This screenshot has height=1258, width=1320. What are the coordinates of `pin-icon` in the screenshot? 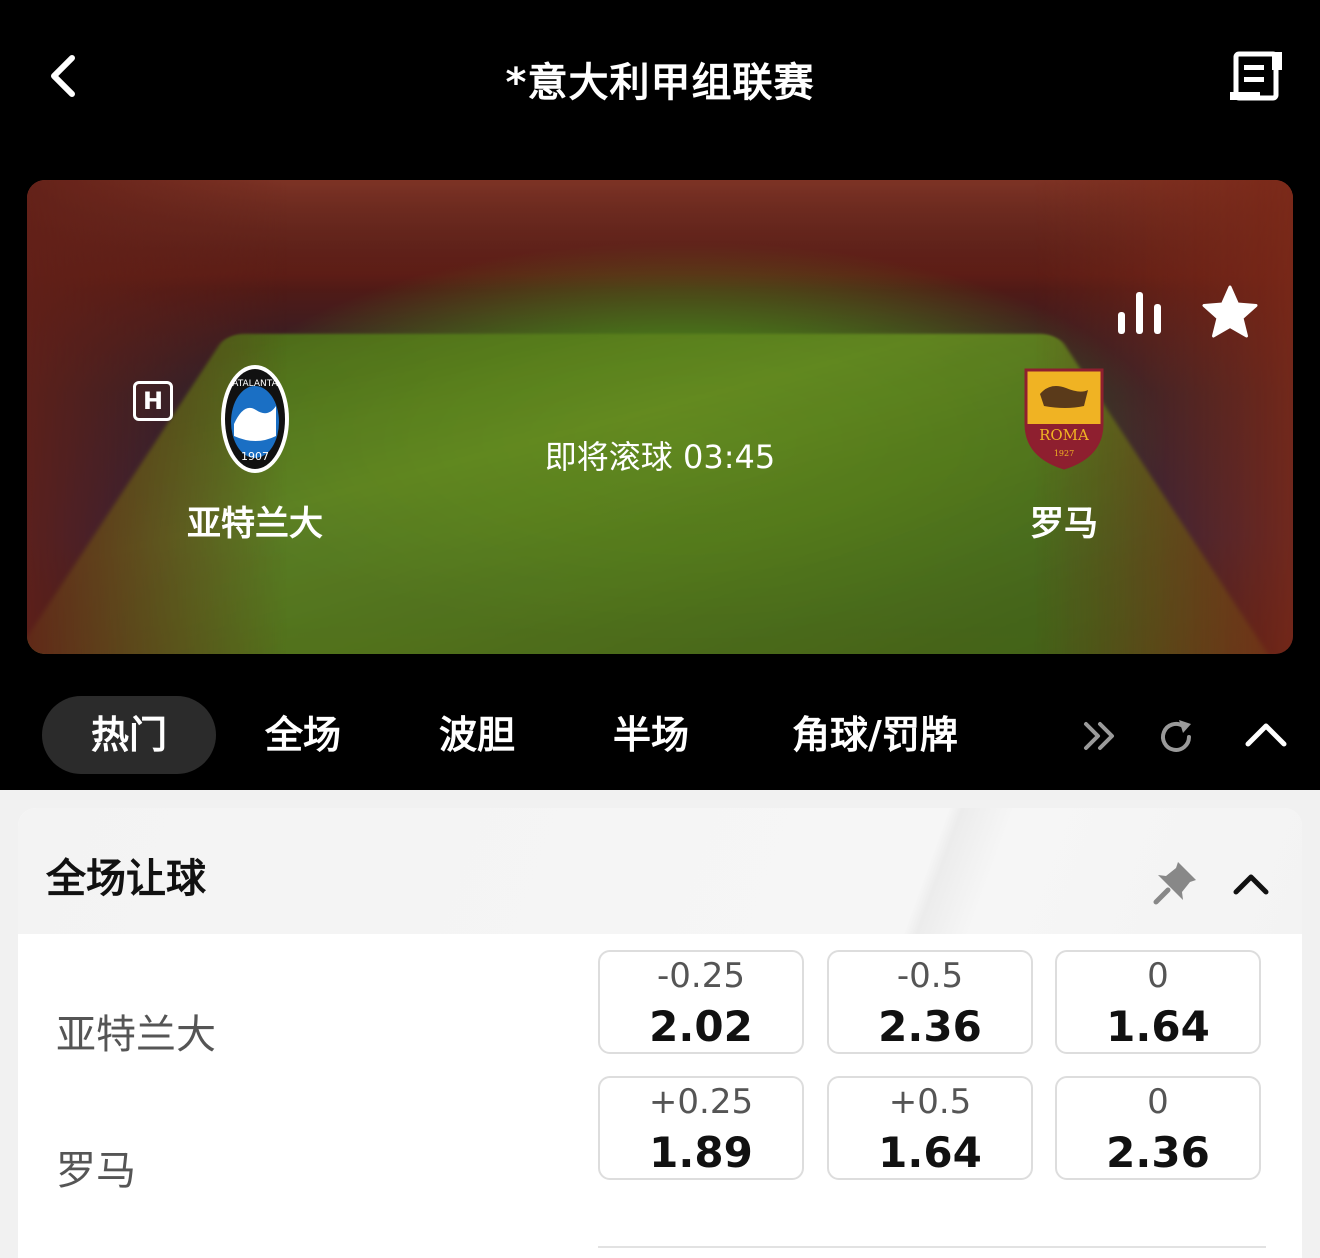 It's located at (1176, 882).